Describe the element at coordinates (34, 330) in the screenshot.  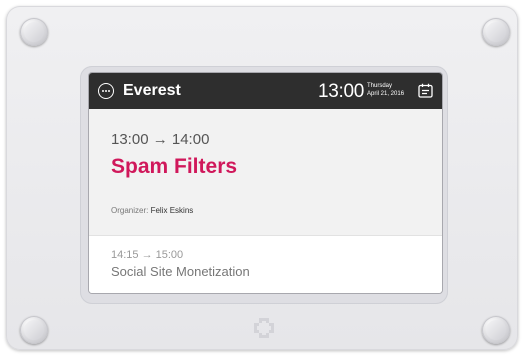
I see `screw-bottom-left` at that location.